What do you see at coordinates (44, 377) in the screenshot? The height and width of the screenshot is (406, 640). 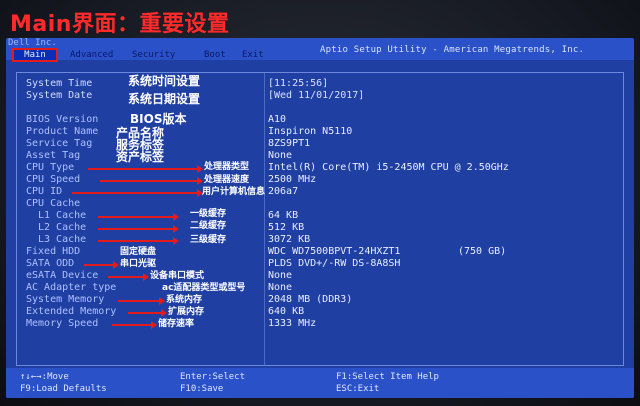 I see `footer-move: ↑↓←→:Move` at bounding box center [44, 377].